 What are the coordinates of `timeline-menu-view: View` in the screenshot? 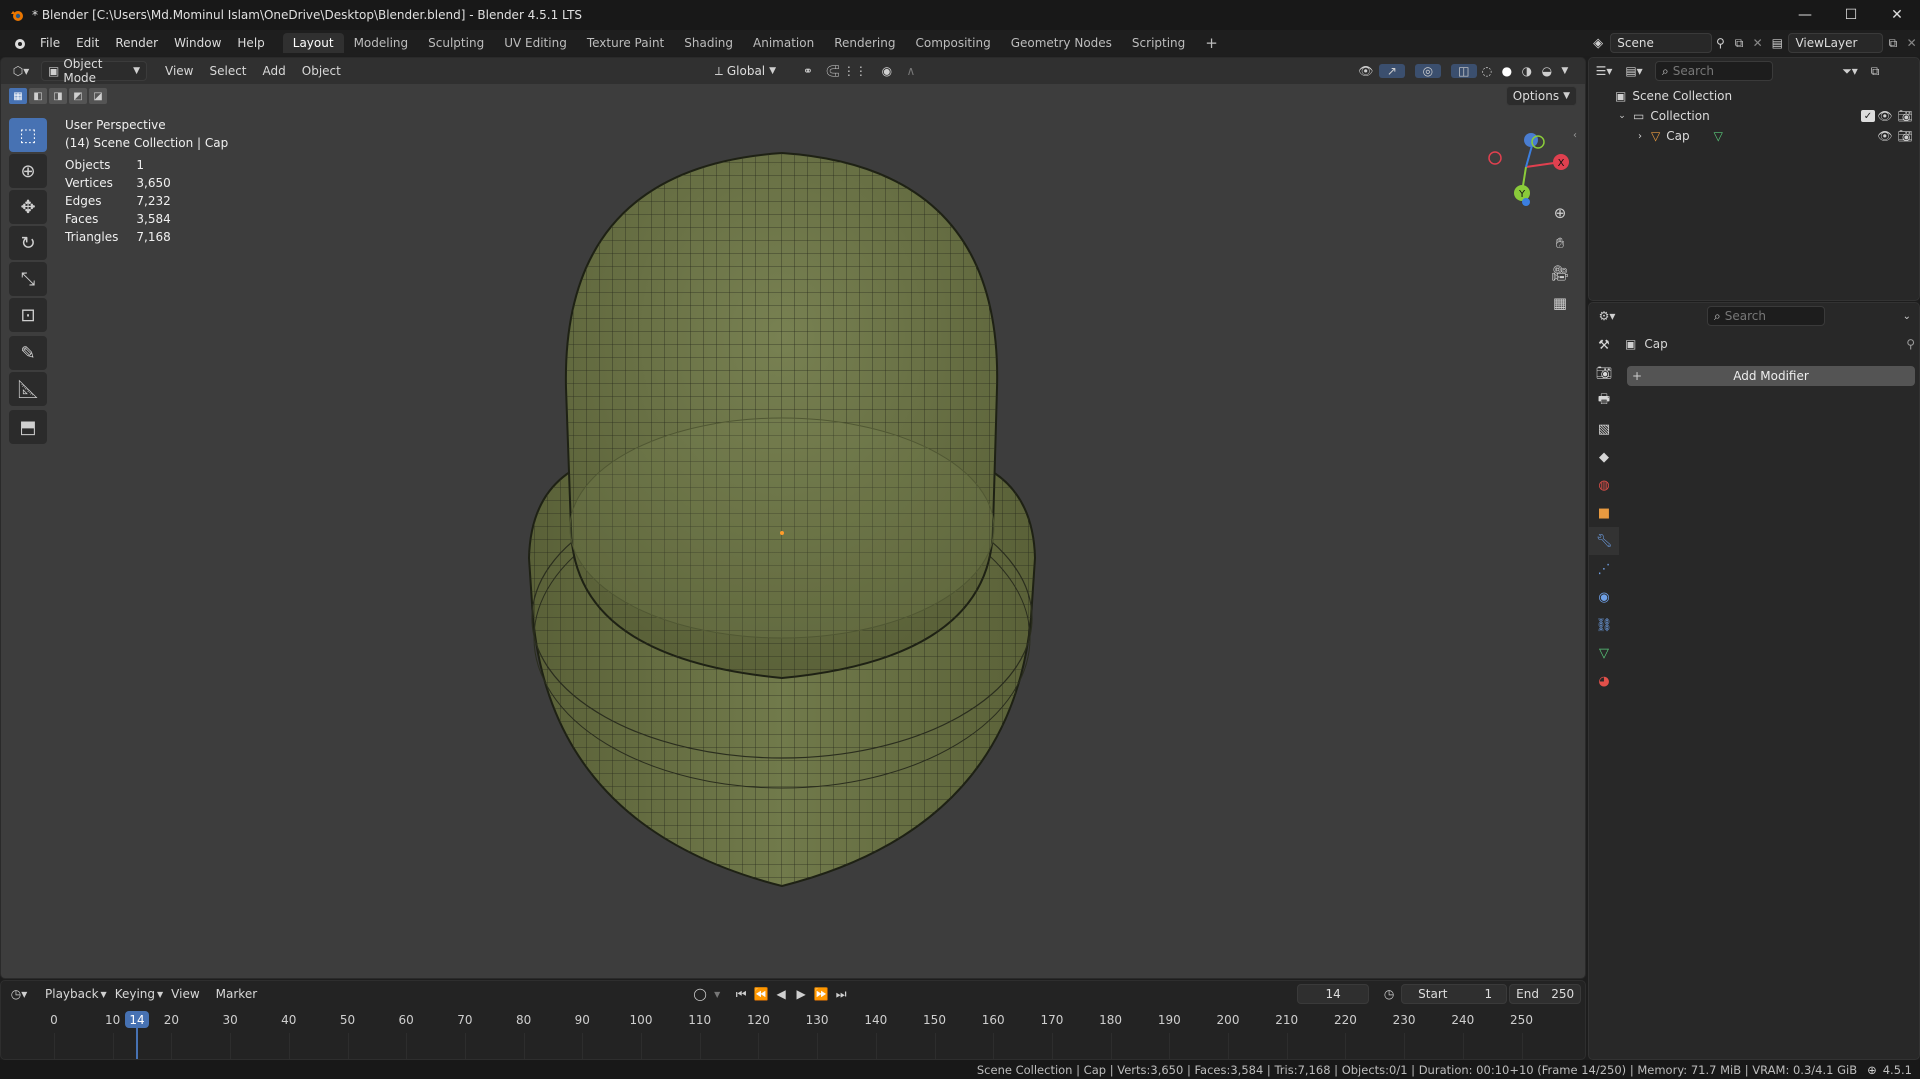 It's located at (185, 994).